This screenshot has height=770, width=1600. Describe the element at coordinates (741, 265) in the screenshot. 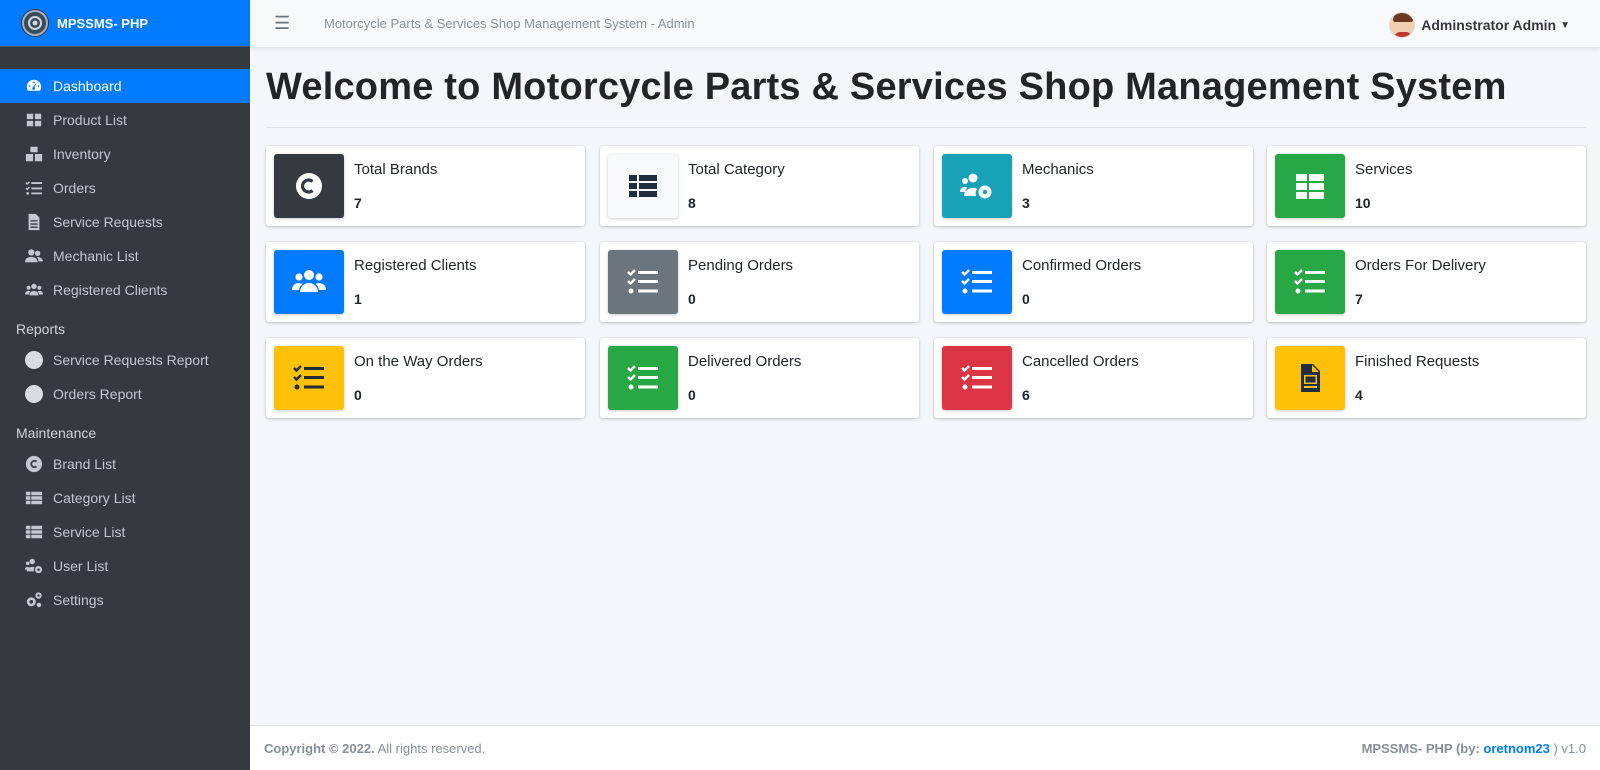

I see `card-label: Pending Orders` at that location.